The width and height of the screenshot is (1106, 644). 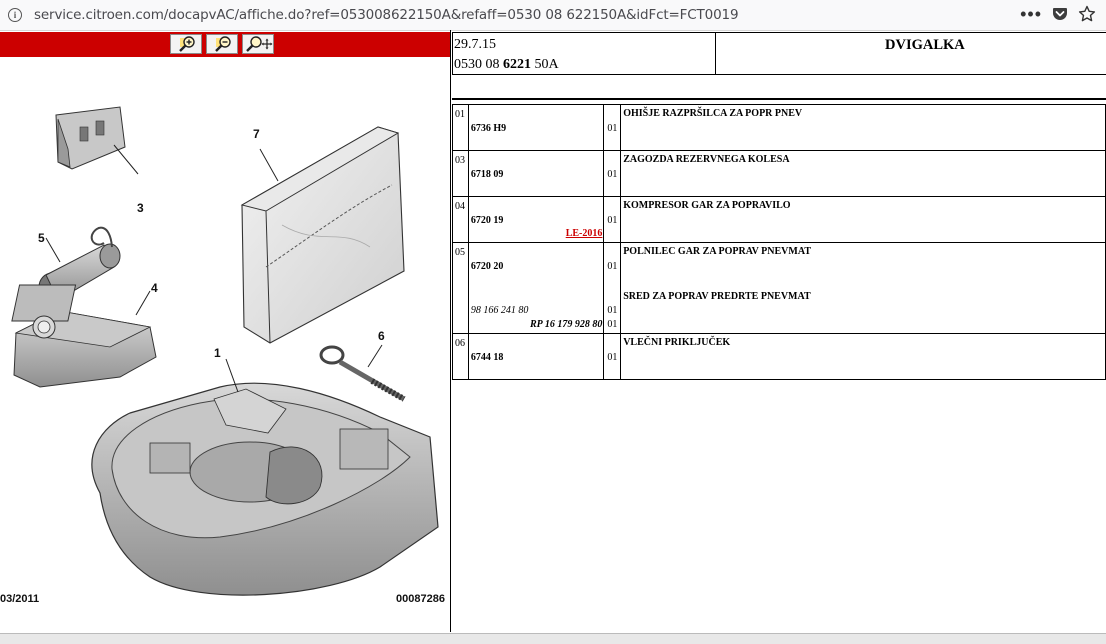 I want to click on zoom-pan-button, so click(x=258, y=44).